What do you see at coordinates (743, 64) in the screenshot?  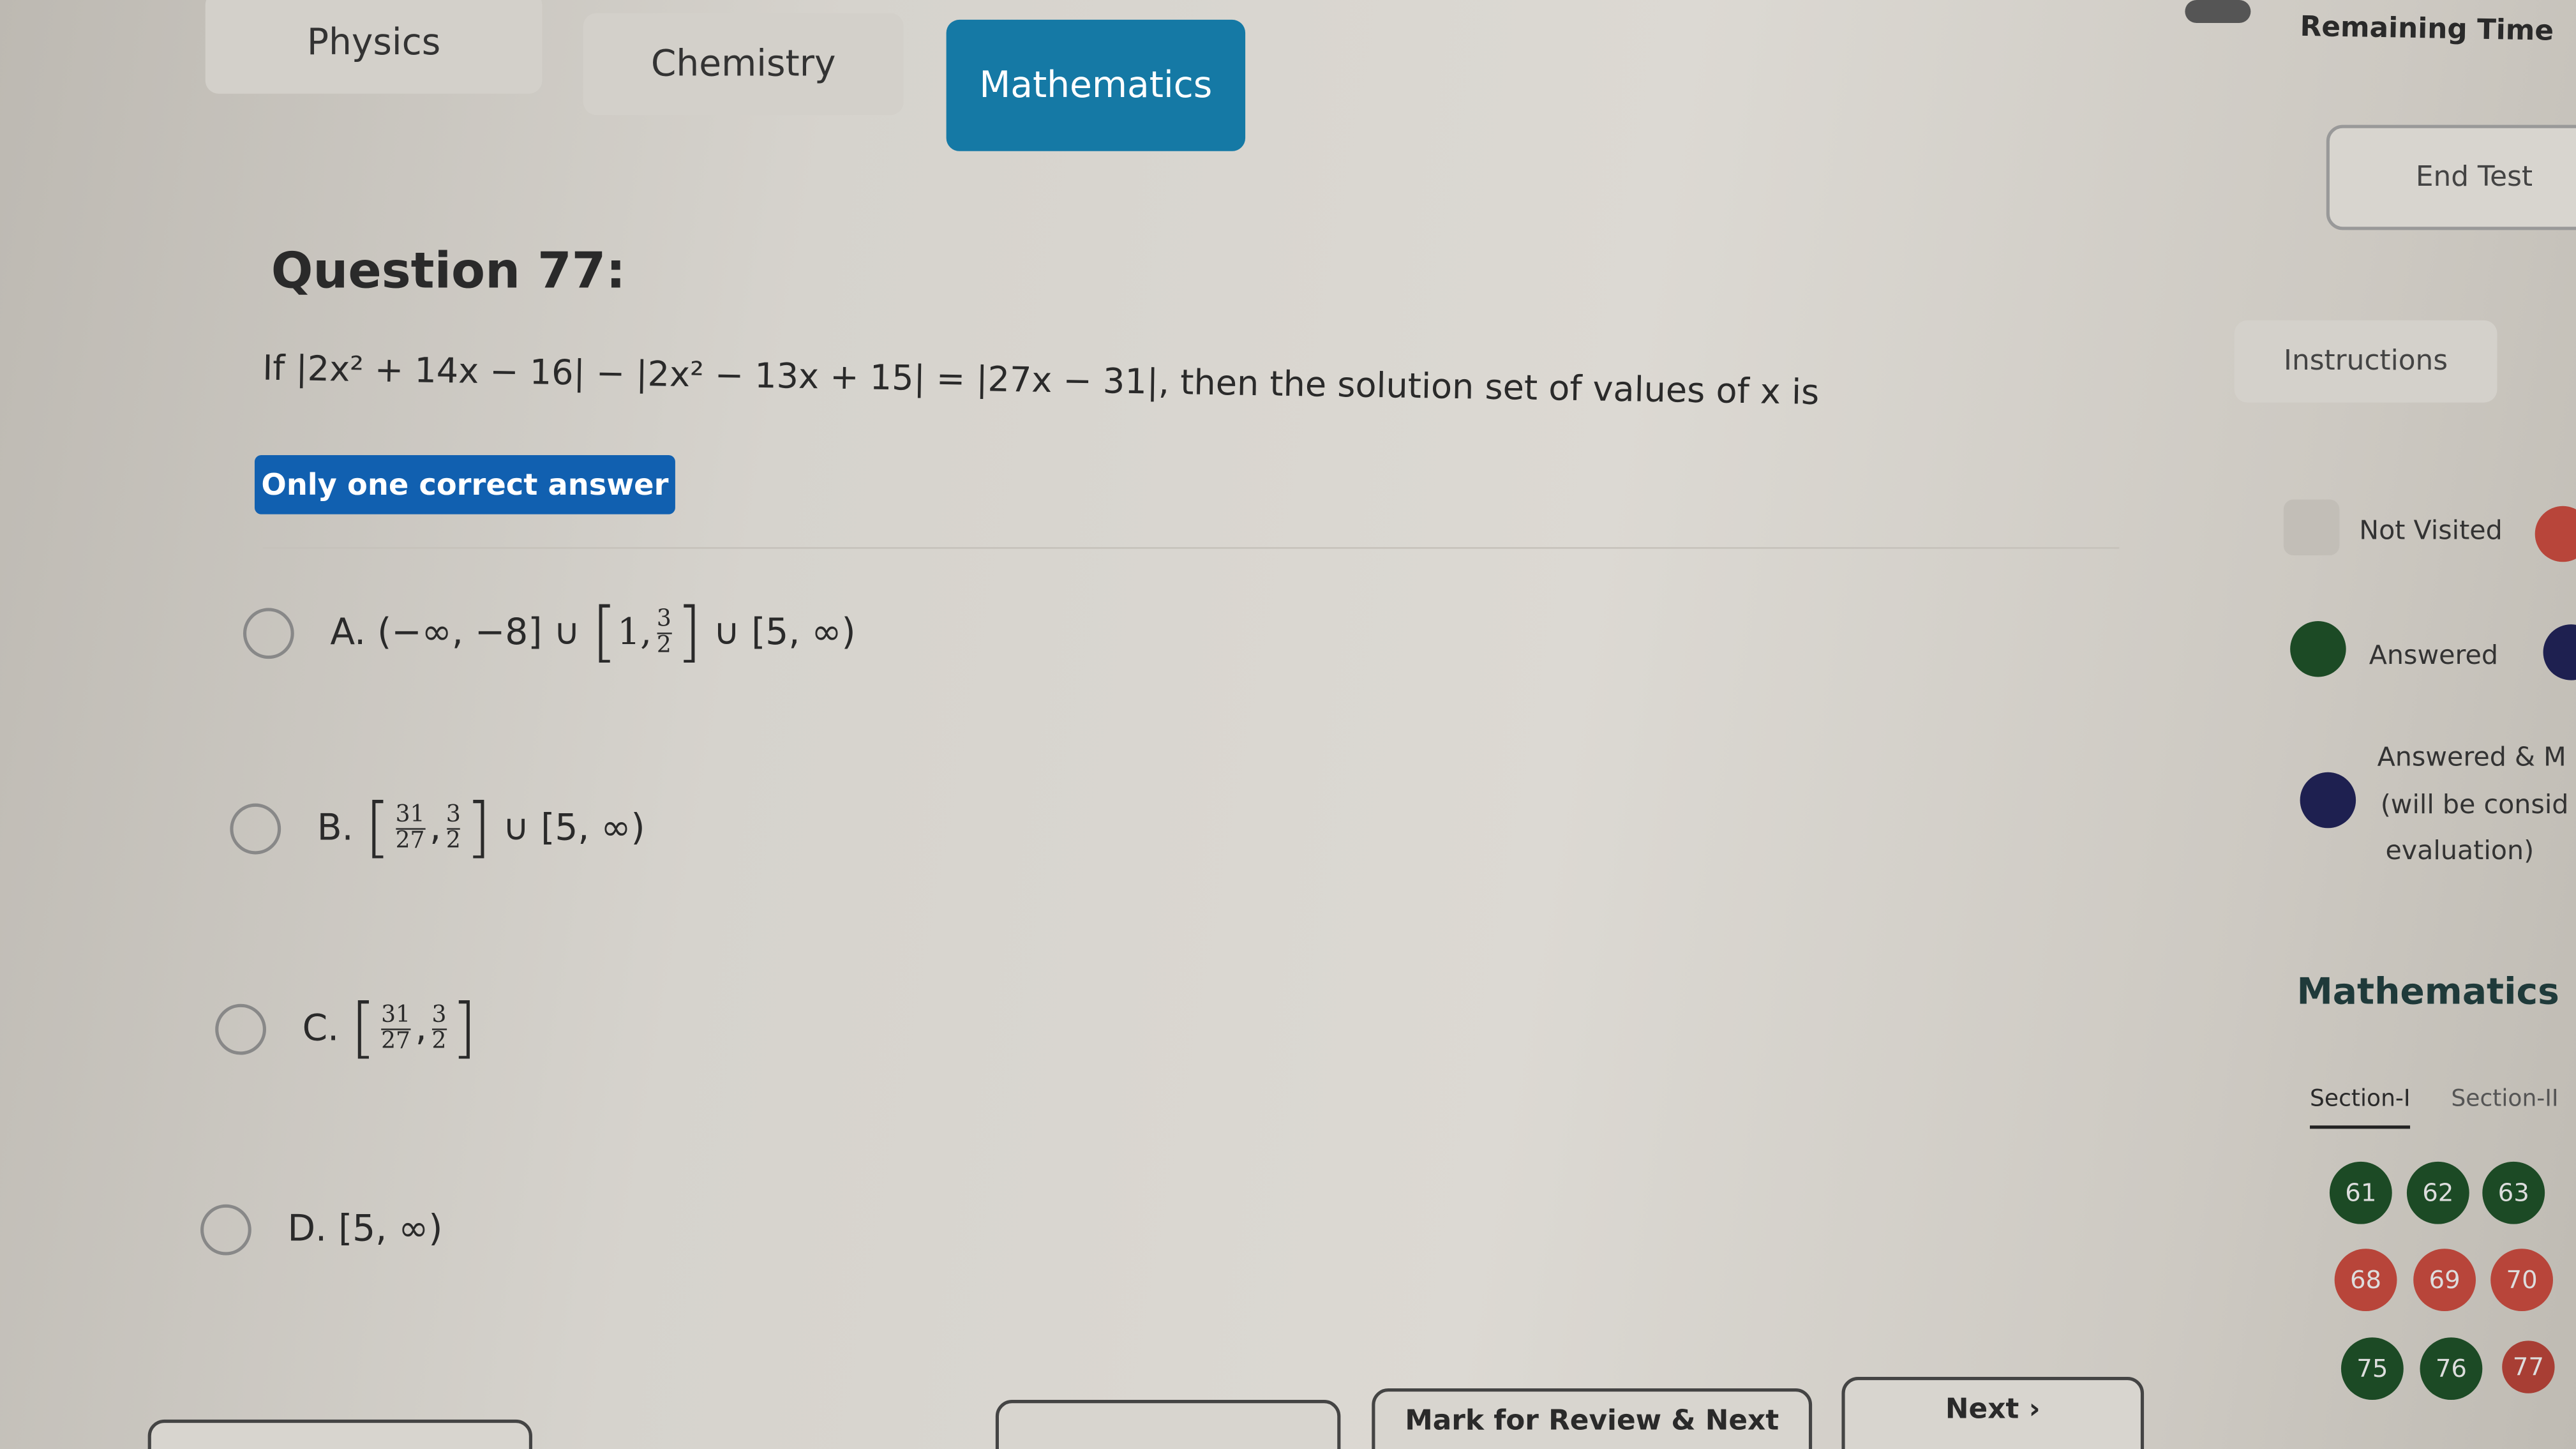 I see `tab-chemistry: Chemistry` at bounding box center [743, 64].